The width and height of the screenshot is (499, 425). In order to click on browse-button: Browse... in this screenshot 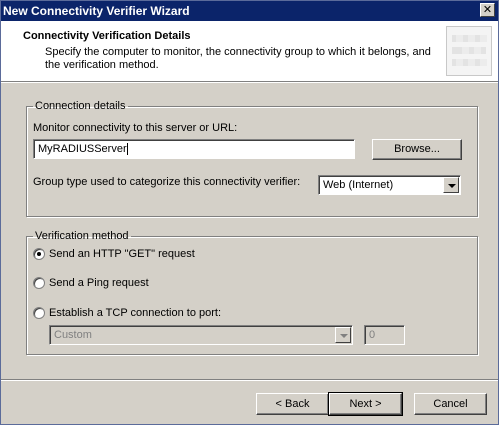, I will do `click(417, 149)`.